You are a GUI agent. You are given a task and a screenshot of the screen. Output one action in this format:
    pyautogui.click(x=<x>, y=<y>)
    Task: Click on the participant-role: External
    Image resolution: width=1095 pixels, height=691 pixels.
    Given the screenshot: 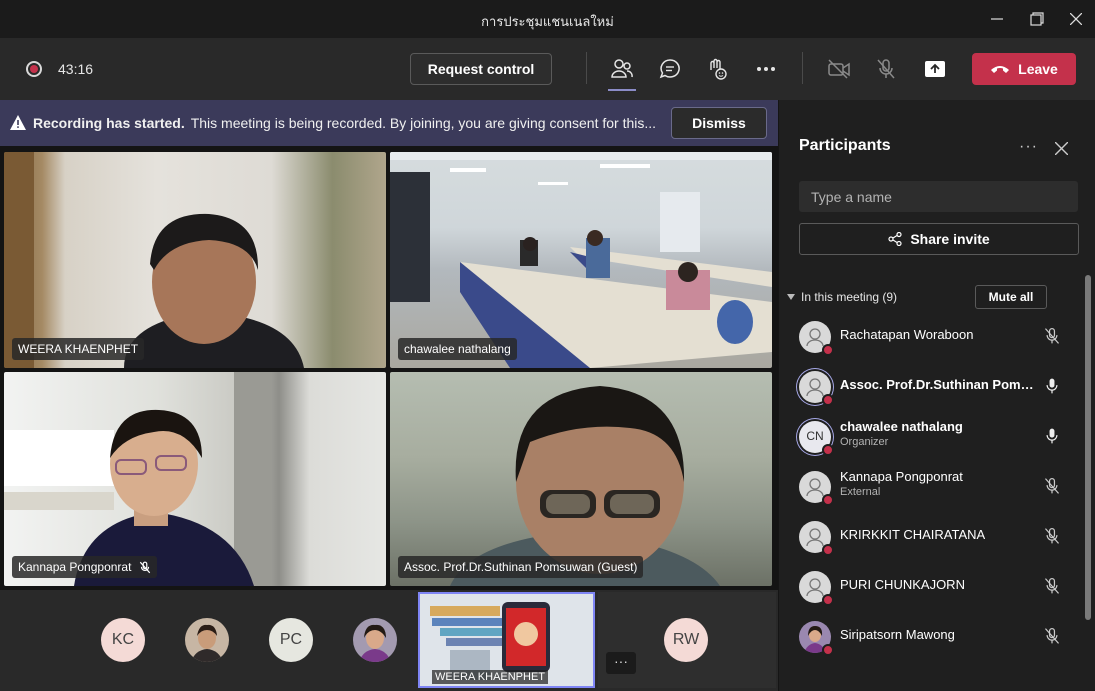 What is the action you would take?
    pyautogui.click(x=860, y=492)
    